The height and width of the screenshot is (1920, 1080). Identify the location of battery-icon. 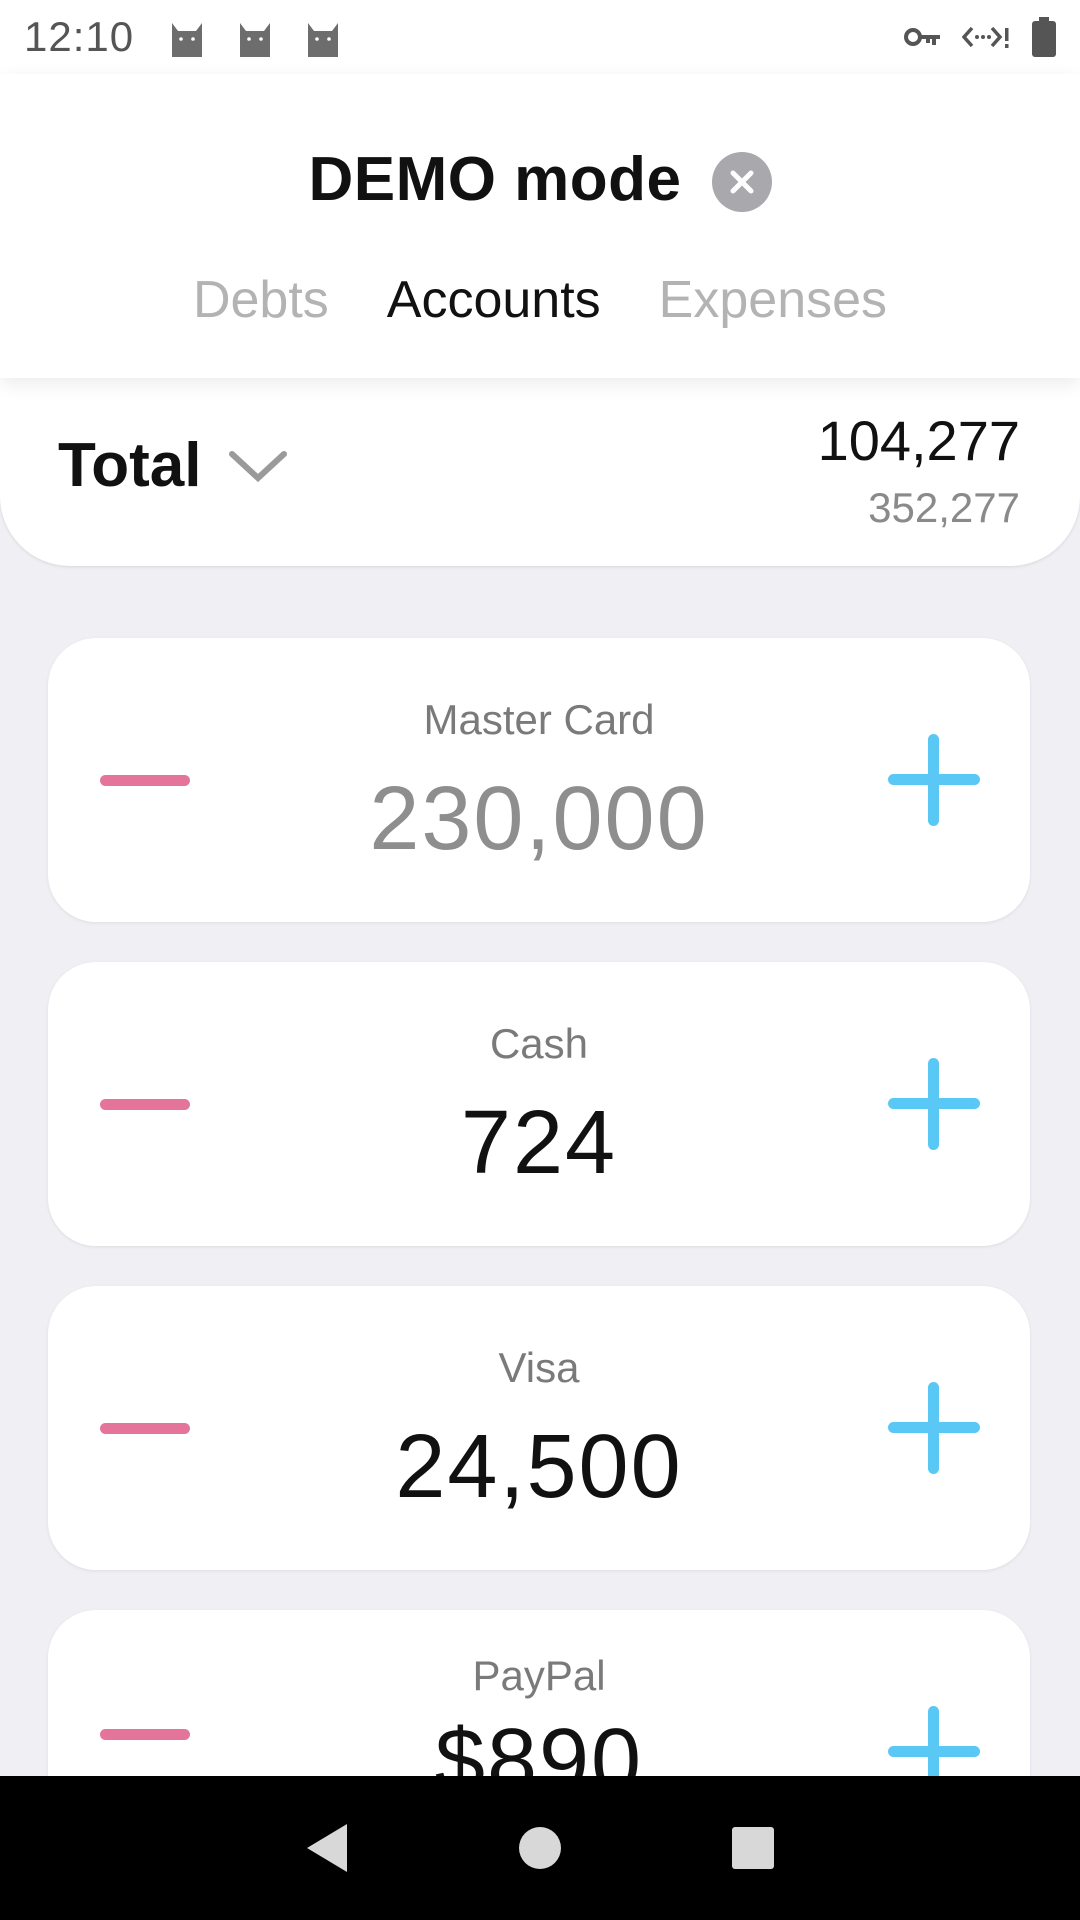
(1044, 37).